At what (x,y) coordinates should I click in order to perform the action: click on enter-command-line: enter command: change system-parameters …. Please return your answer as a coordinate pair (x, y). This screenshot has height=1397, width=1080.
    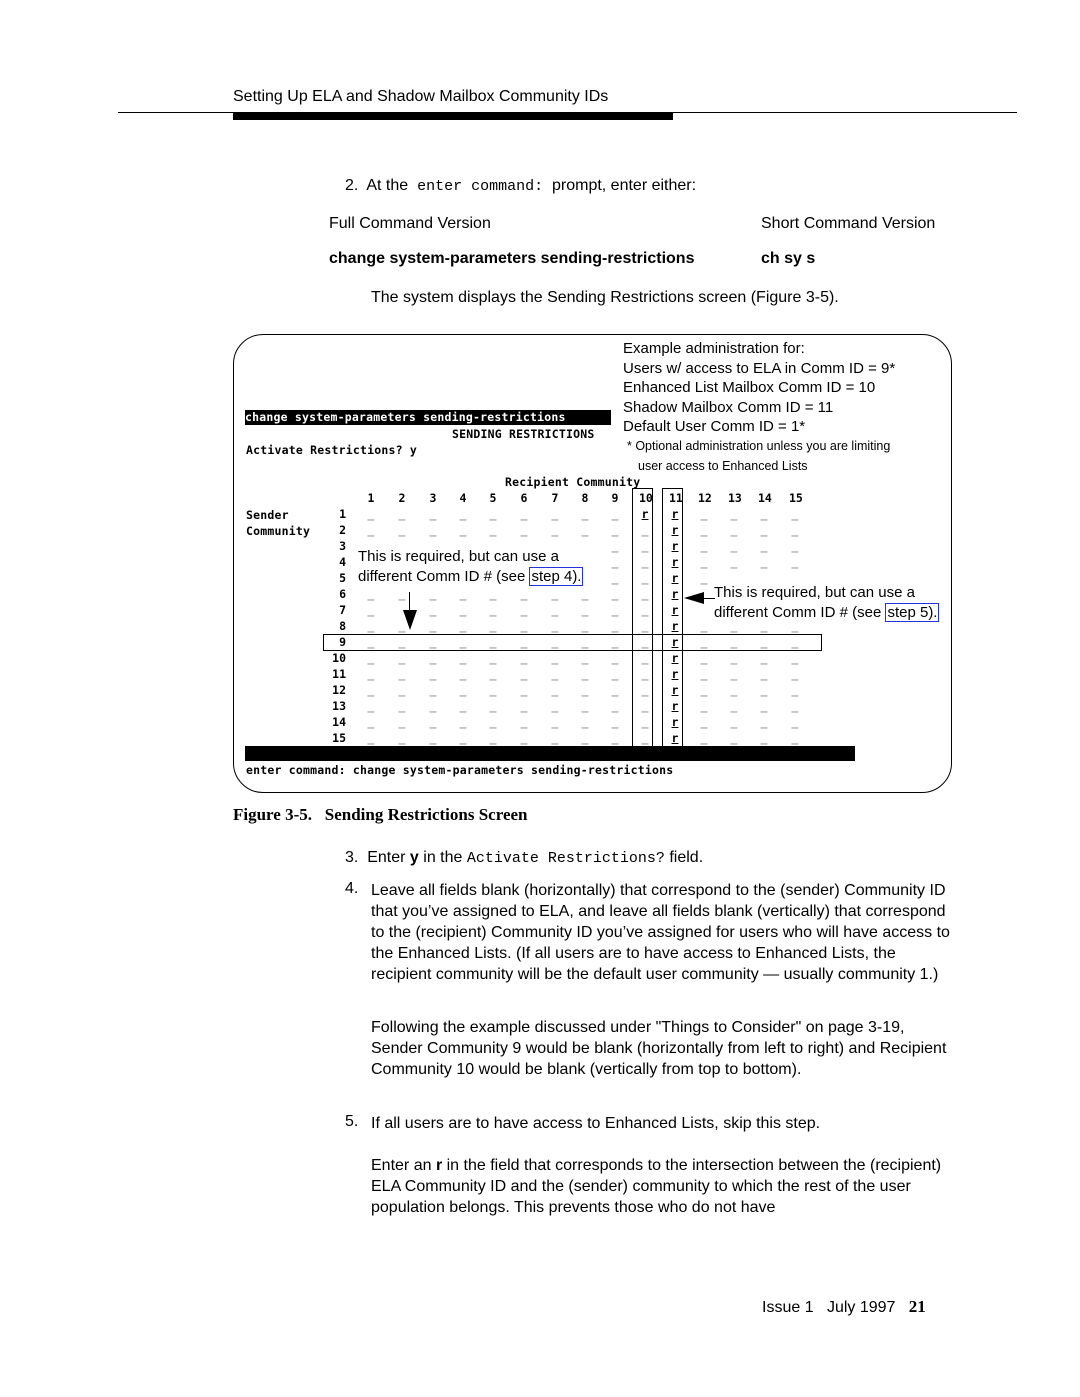
    Looking at the image, I should click on (459, 770).